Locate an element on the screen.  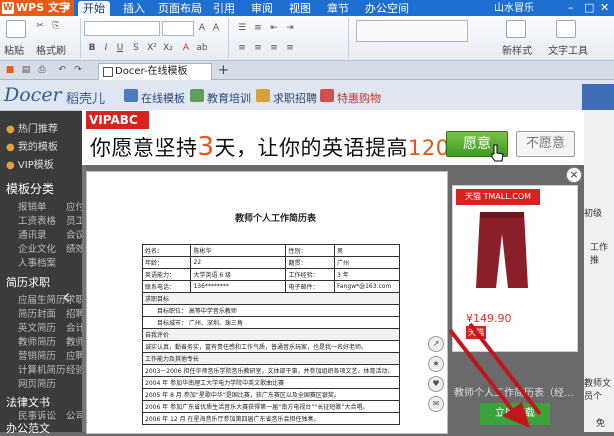
numbering-icon: ≡ is located at coordinates (258, 28).